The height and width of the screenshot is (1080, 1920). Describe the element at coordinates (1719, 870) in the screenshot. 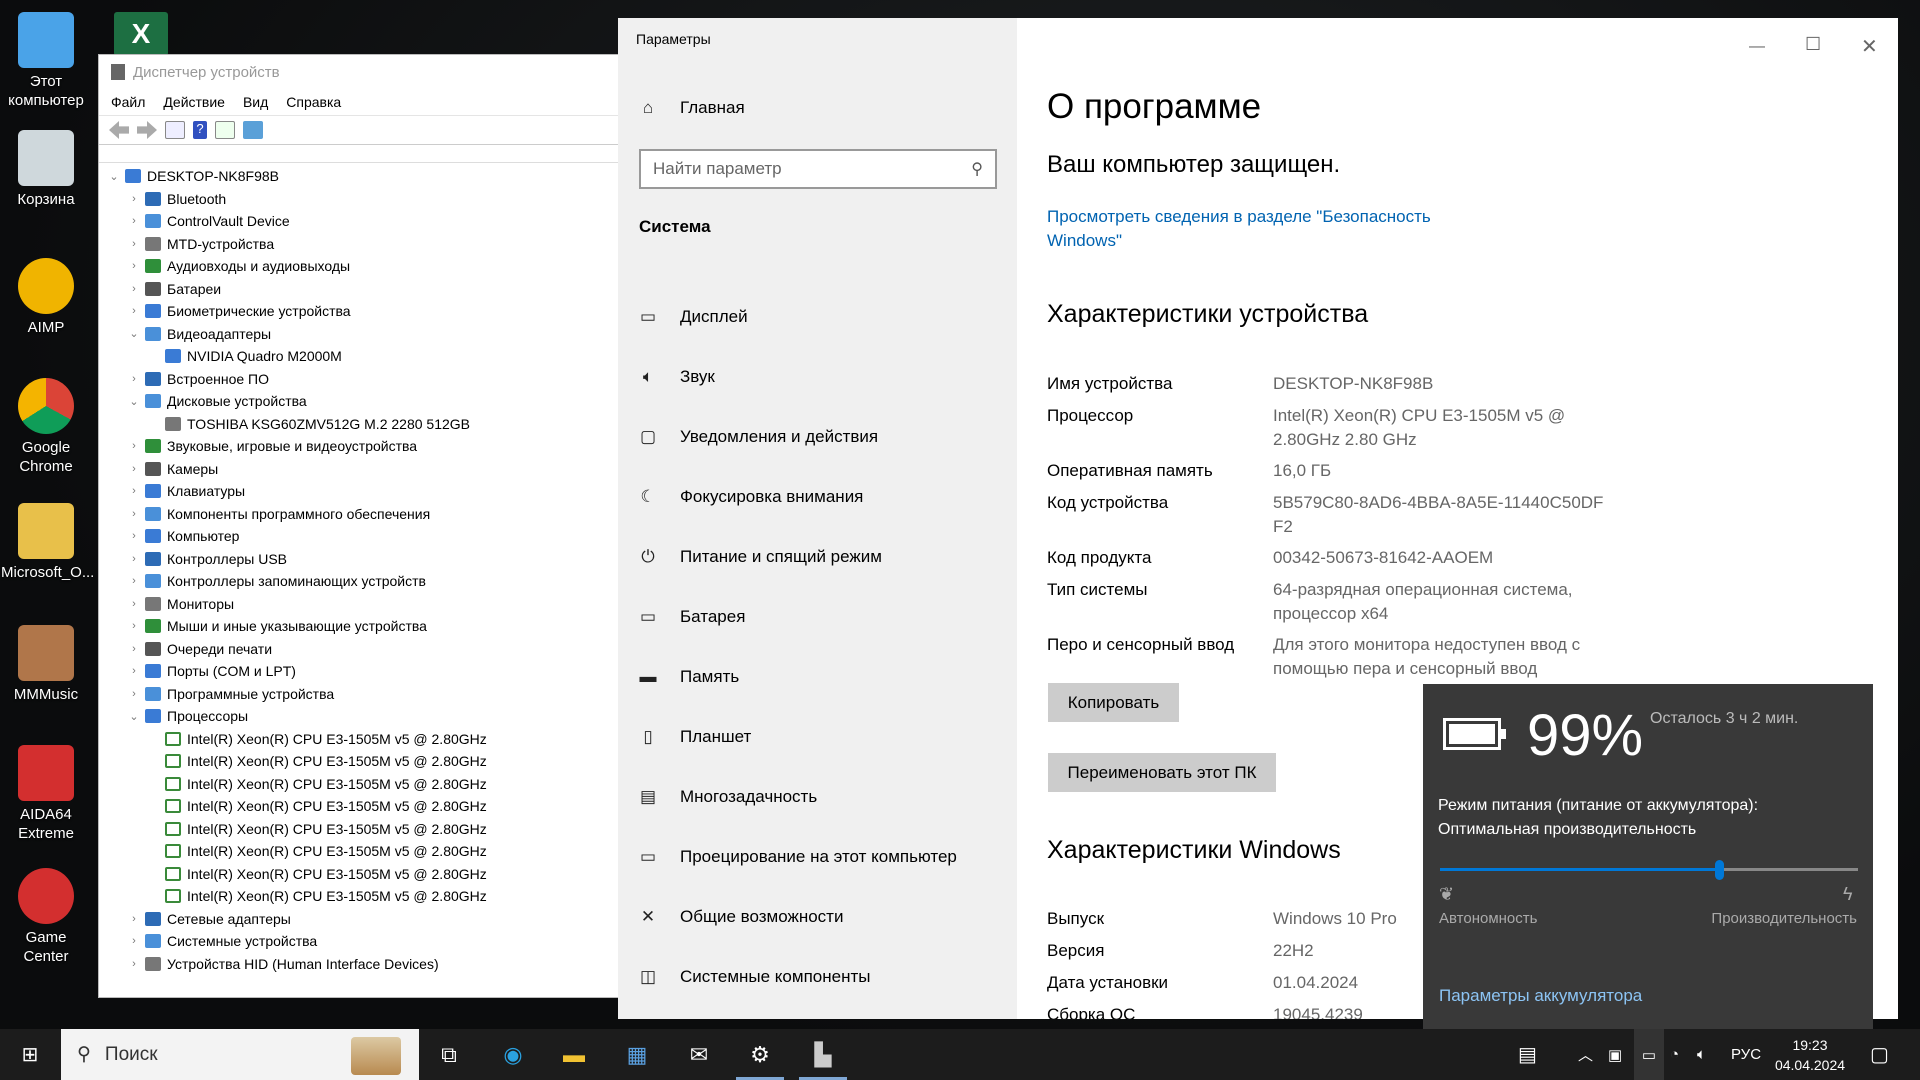

I see `slider-thumb` at that location.